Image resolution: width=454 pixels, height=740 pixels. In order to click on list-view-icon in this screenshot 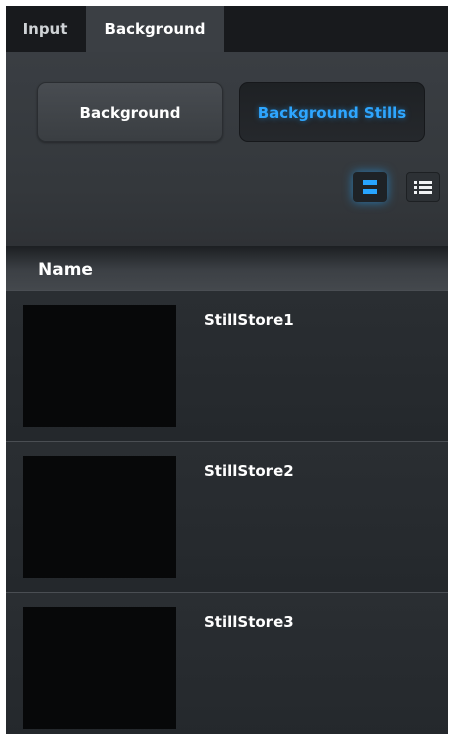, I will do `click(423, 187)`.